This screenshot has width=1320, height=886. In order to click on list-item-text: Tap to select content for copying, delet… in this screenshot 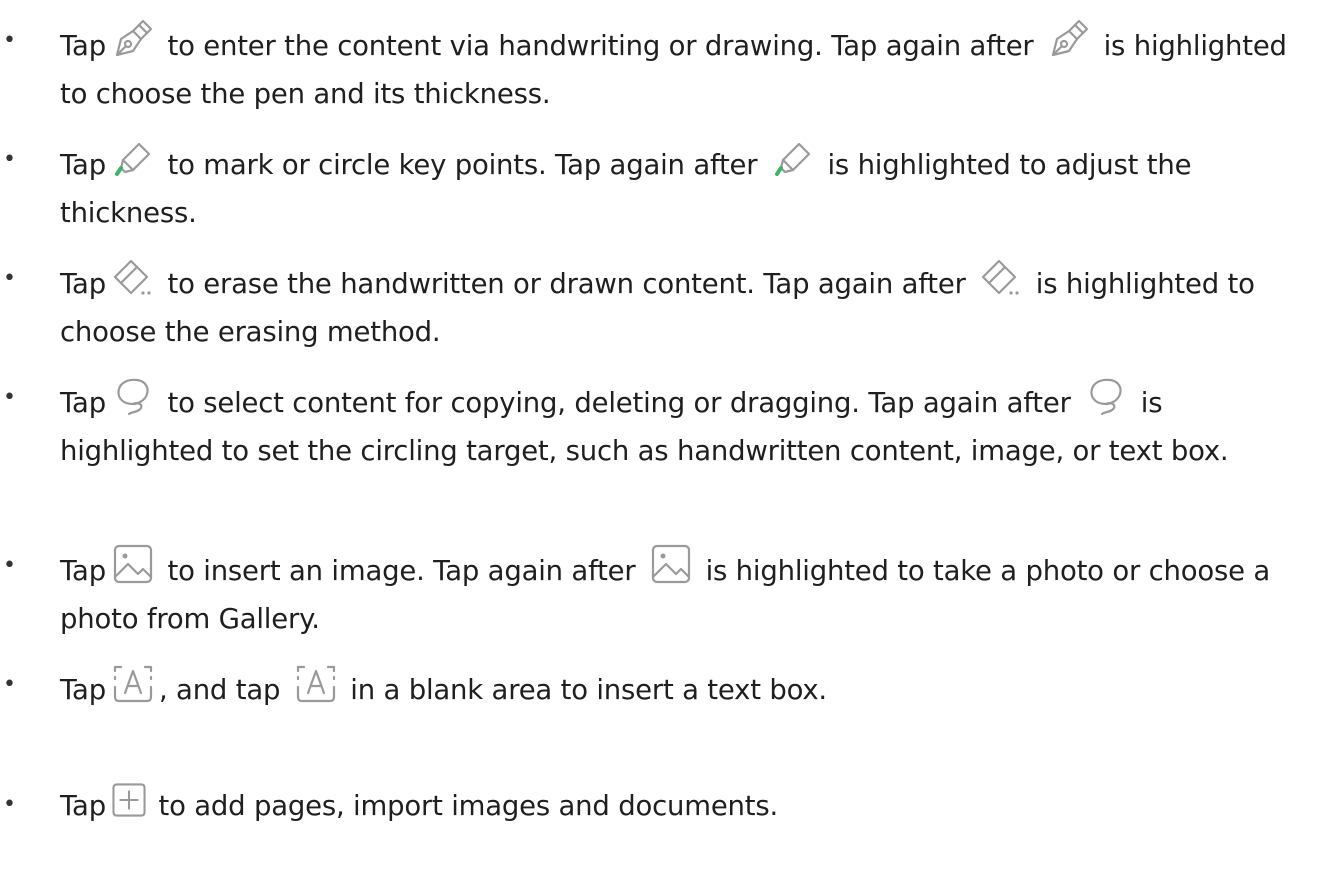, I will do `click(685, 424)`.